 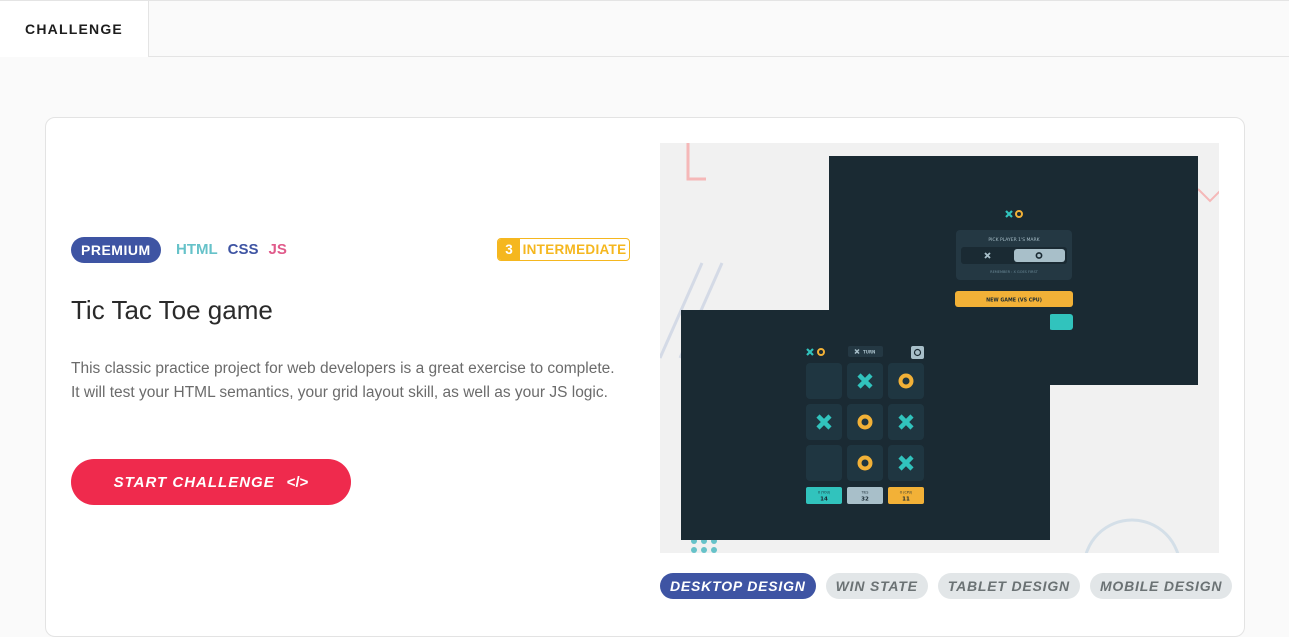 What do you see at coordinates (574, 249) in the screenshot?
I see `difficulty-label: INTERMEDIATE` at bounding box center [574, 249].